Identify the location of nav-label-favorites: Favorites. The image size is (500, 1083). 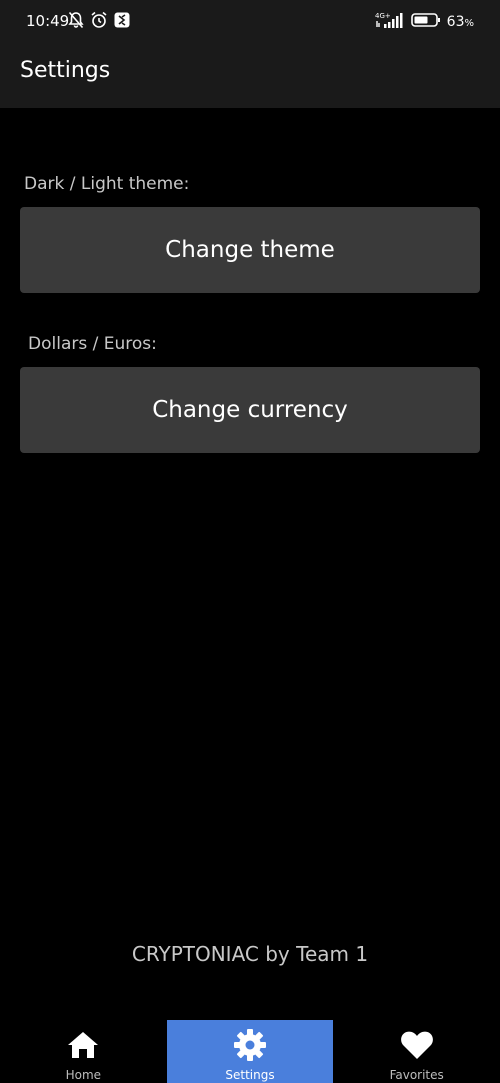
(416, 1075).